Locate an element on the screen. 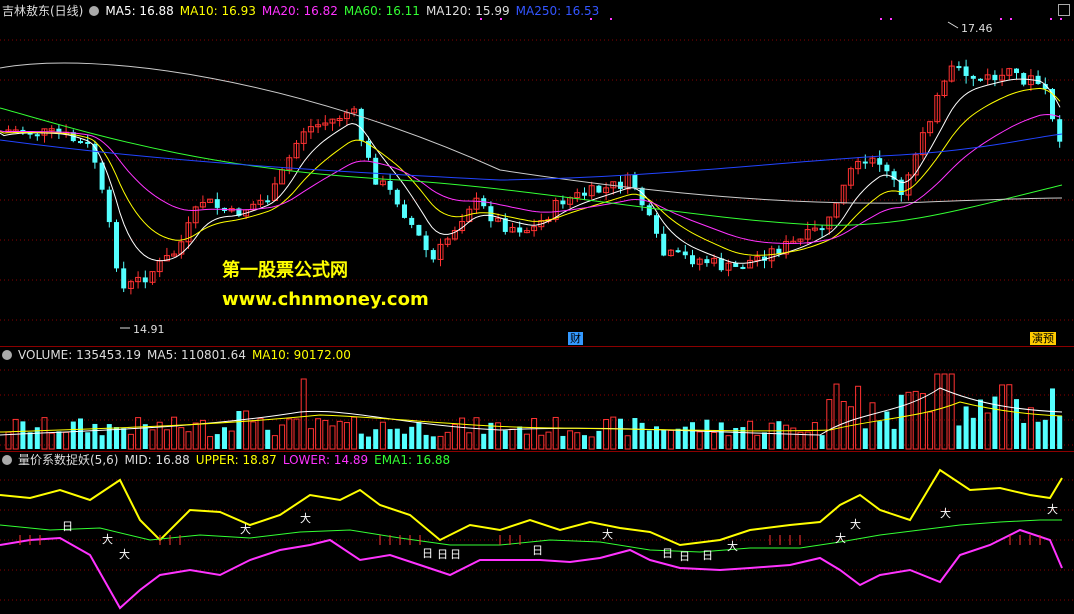 Image resolution: width=1074 pixels, height=614 pixels. lower-label: LOWER: 14.89 is located at coordinates (325, 460).